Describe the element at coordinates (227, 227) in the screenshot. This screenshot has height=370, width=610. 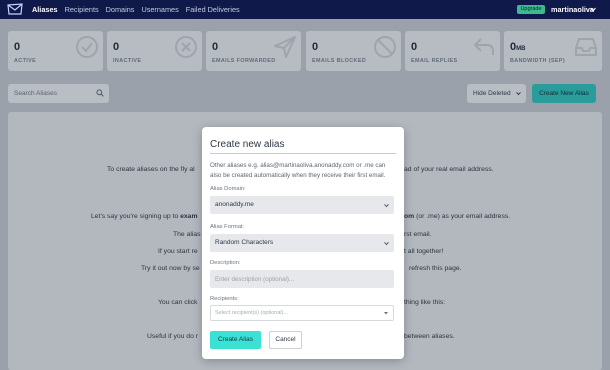
I see `alias-format-label: Alias Format:` at that location.